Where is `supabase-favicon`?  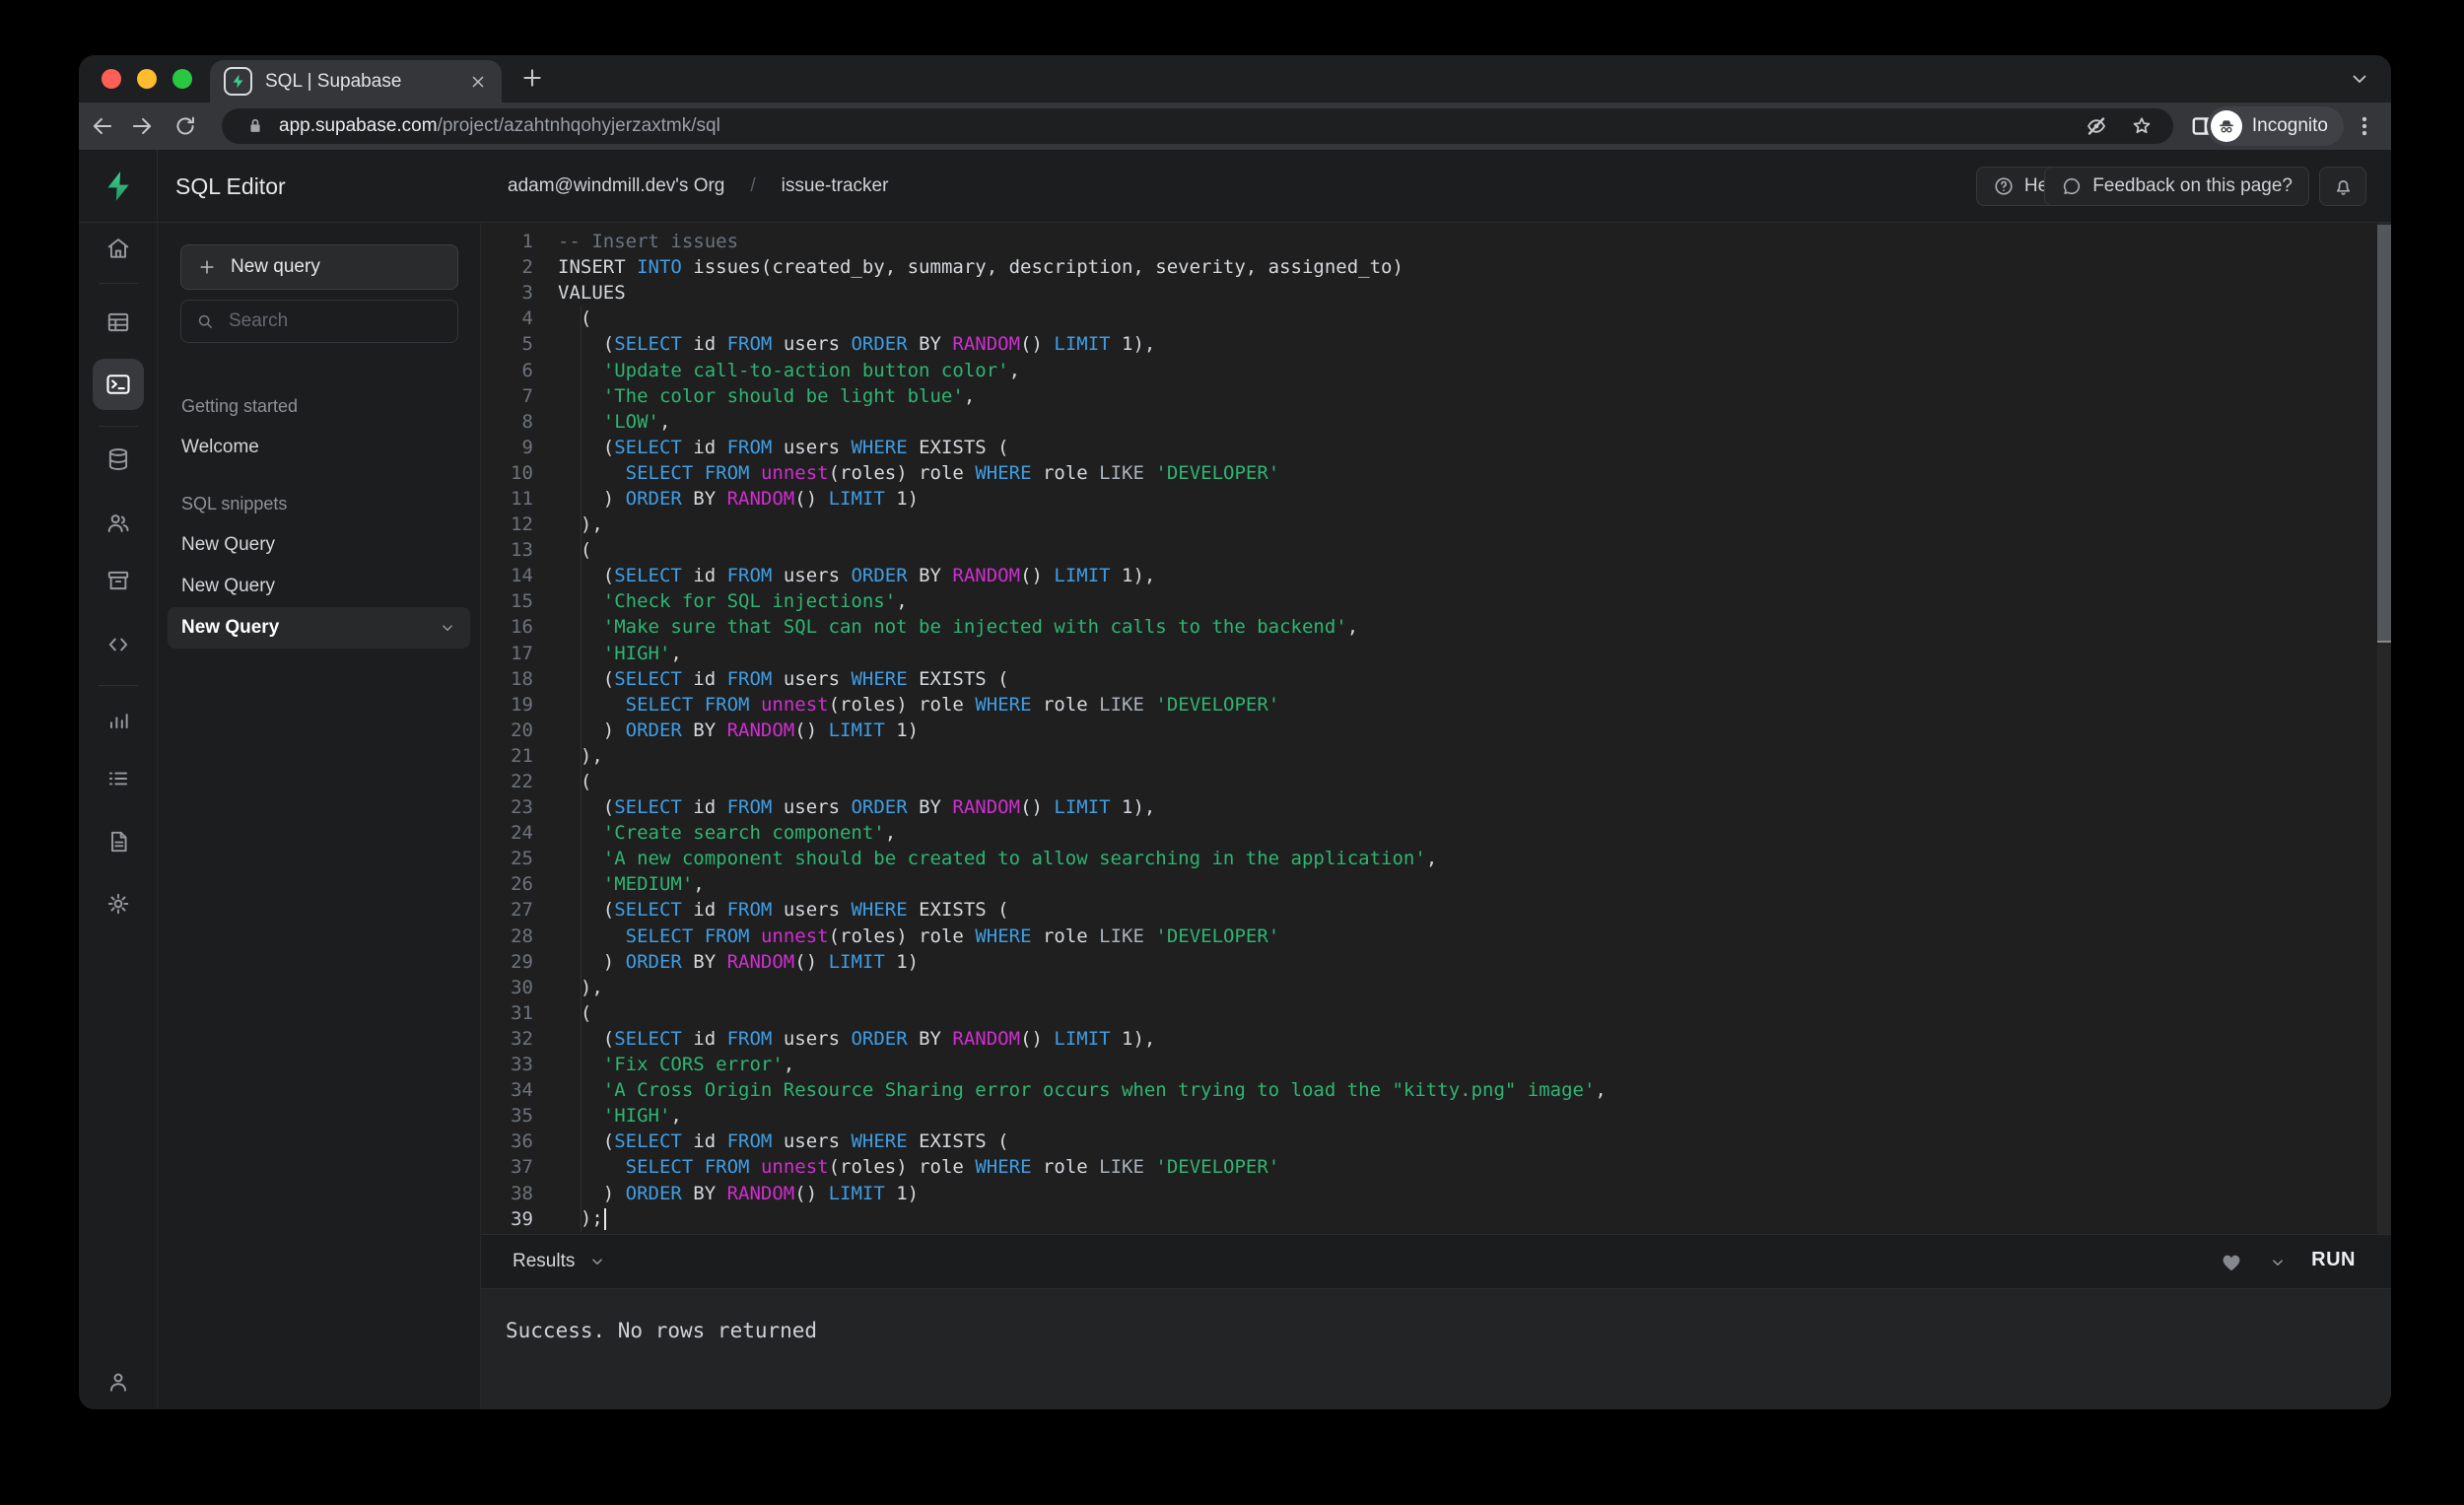 supabase-favicon is located at coordinates (238, 81).